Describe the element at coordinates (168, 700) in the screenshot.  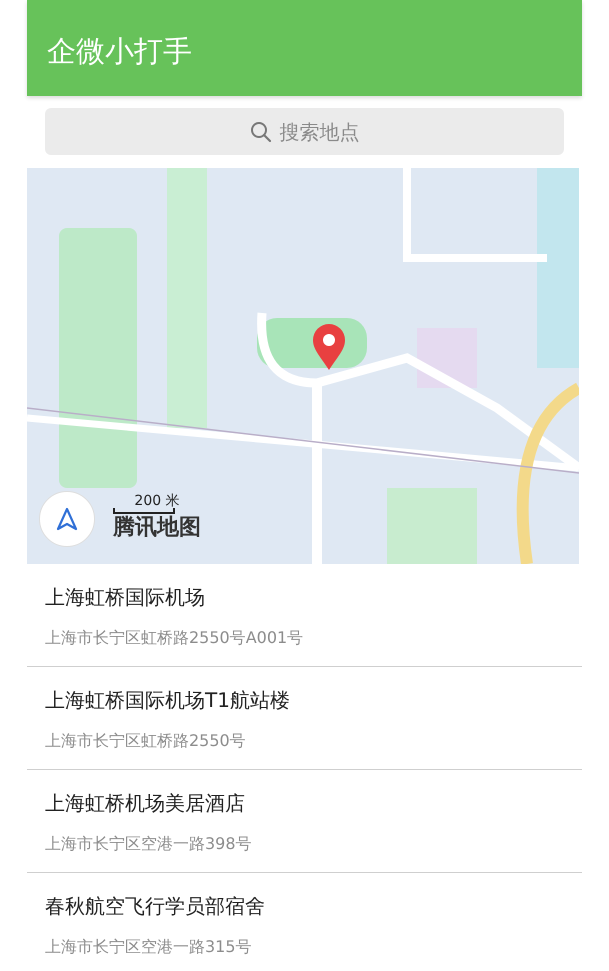
I see `place-name: 上海虹桥国际机场T1航站楼` at that location.